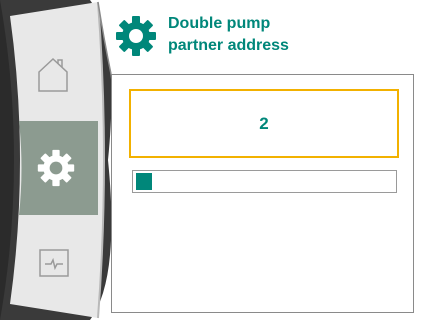  I want to click on value-range-fill, so click(144, 181).